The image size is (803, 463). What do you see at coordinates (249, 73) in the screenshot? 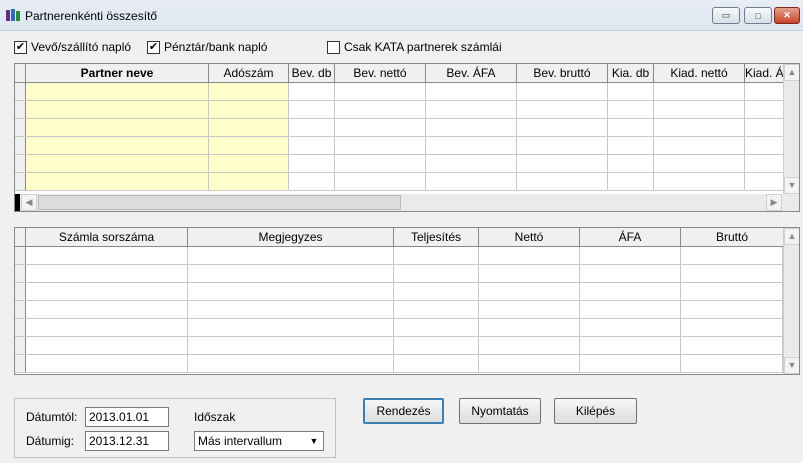
I see `col-adoszam: Adószám` at bounding box center [249, 73].